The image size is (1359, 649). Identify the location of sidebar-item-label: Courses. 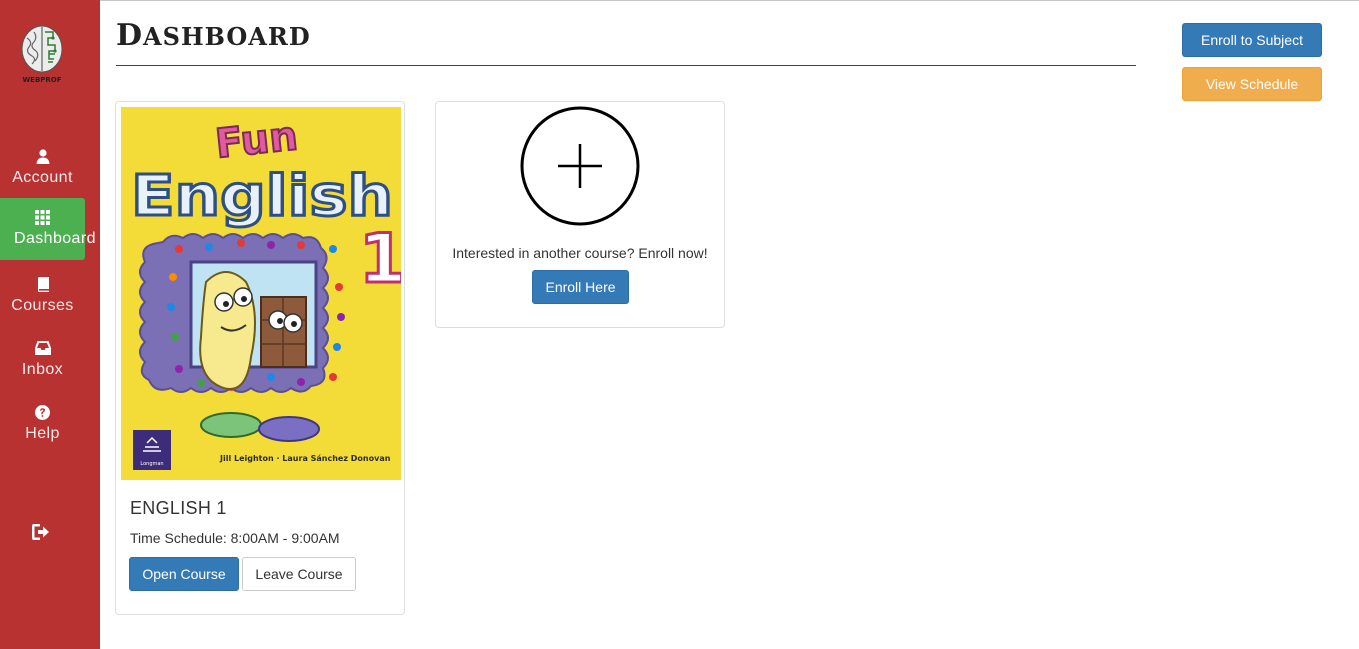
(42, 305).